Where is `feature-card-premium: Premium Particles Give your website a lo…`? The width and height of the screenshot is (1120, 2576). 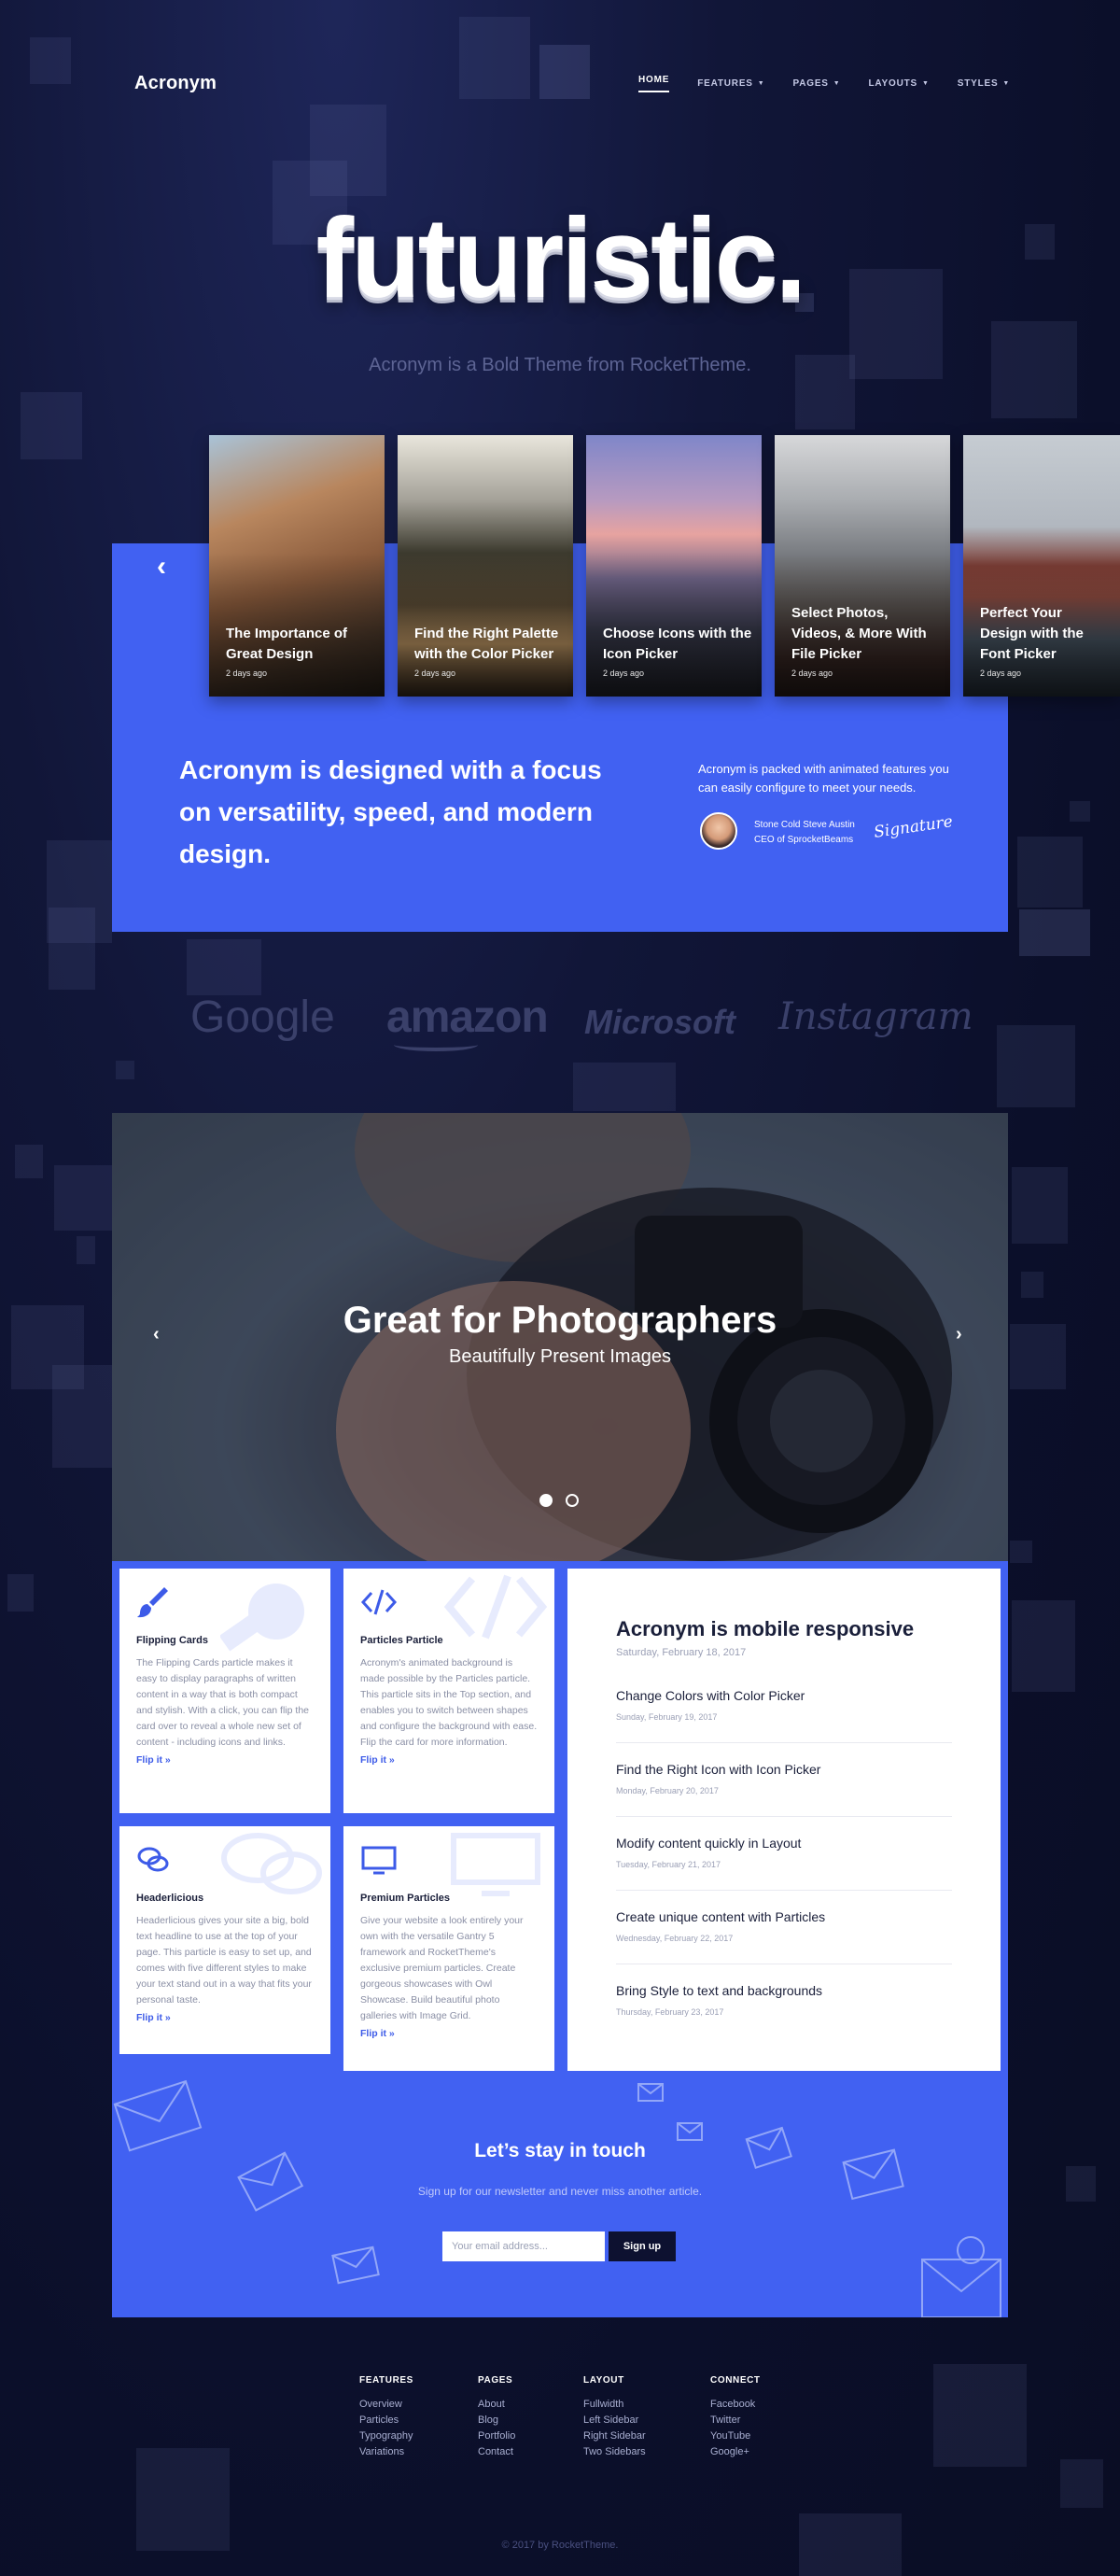
feature-card-premium: Premium Particles Give your website a lo… is located at coordinates (448, 1948).